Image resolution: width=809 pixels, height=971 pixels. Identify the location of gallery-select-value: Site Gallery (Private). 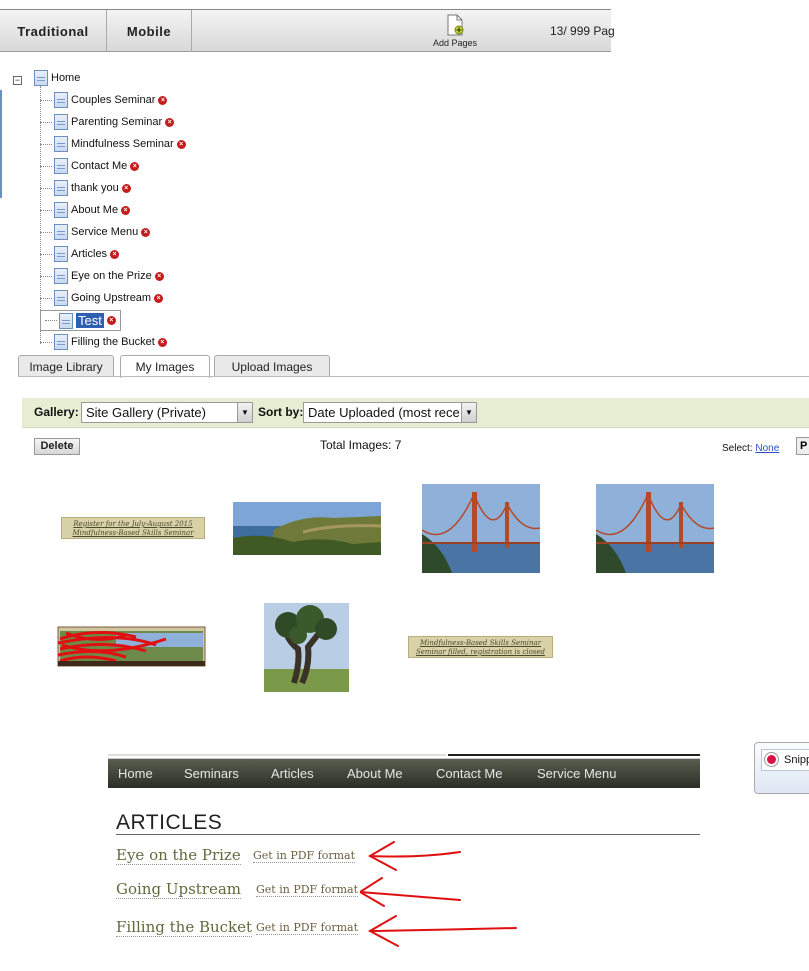
(146, 412).